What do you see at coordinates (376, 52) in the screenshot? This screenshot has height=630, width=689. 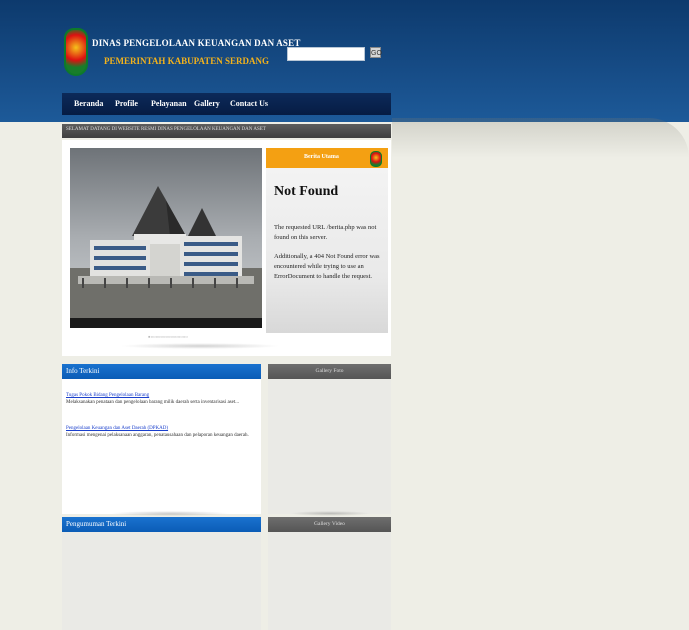 I see `search-button: GO` at bounding box center [376, 52].